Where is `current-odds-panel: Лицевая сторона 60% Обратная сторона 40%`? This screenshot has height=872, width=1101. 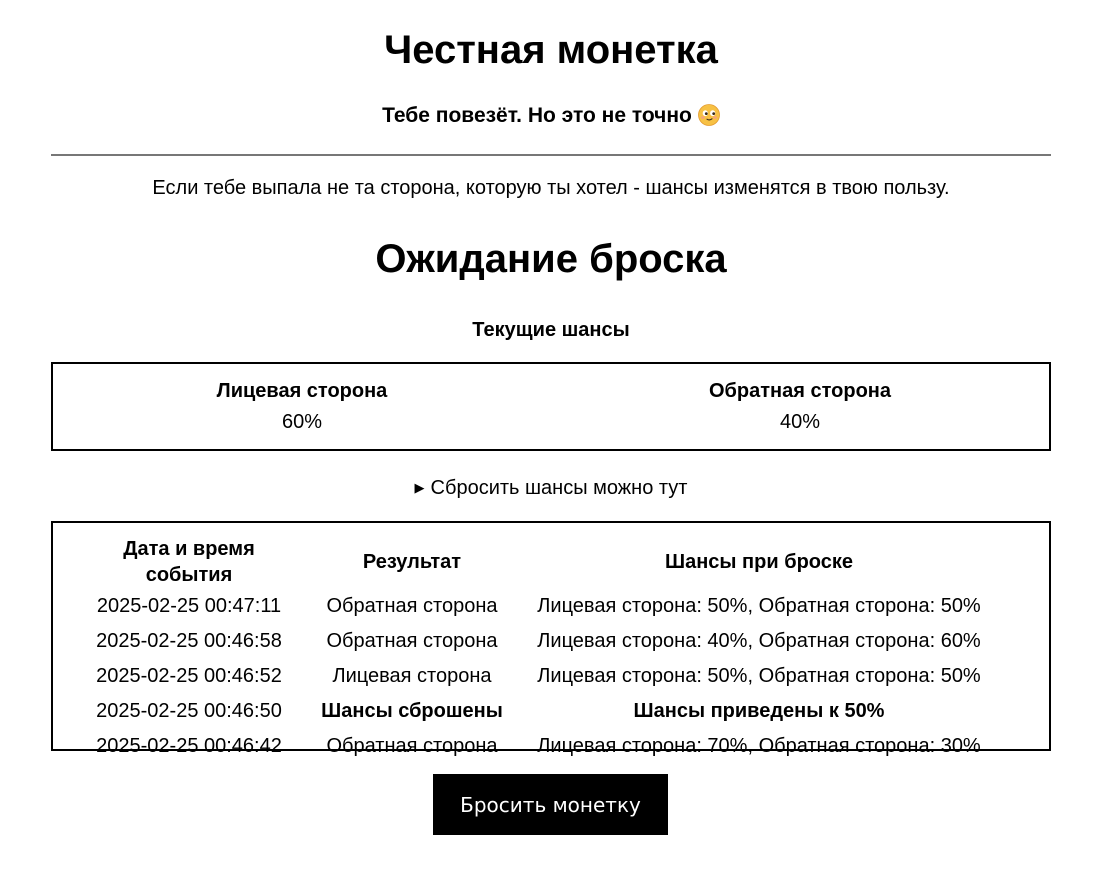
current-odds-panel: Лицевая сторона 60% Обратная сторона 40% is located at coordinates (551, 406).